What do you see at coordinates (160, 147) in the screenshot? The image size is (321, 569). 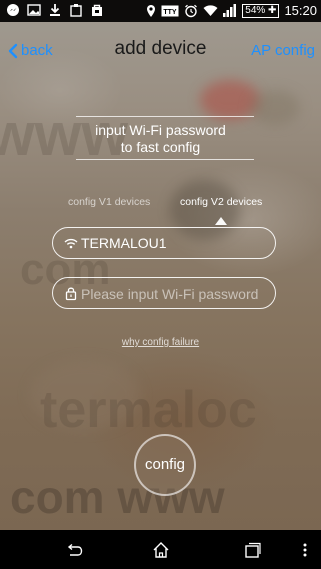 I see `instruction-line-2: to fast config` at bounding box center [160, 147].